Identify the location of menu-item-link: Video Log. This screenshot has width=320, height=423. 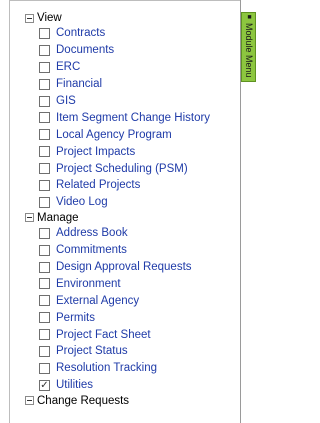
(82, 202).